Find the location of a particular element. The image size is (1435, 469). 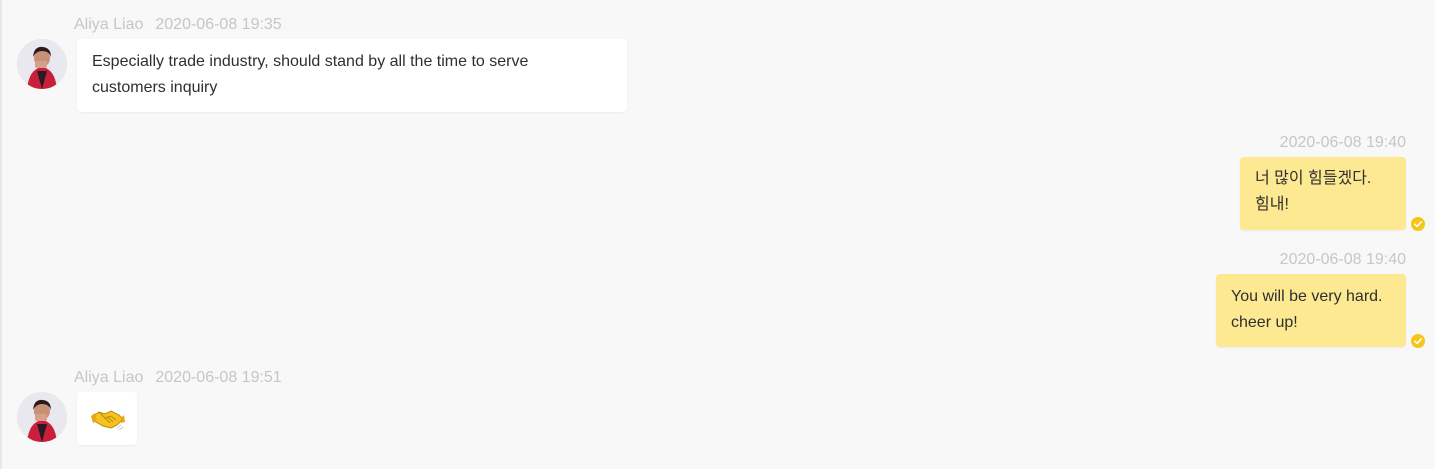

message-text-line: 힘내! is located at coordinates (1272, 204).